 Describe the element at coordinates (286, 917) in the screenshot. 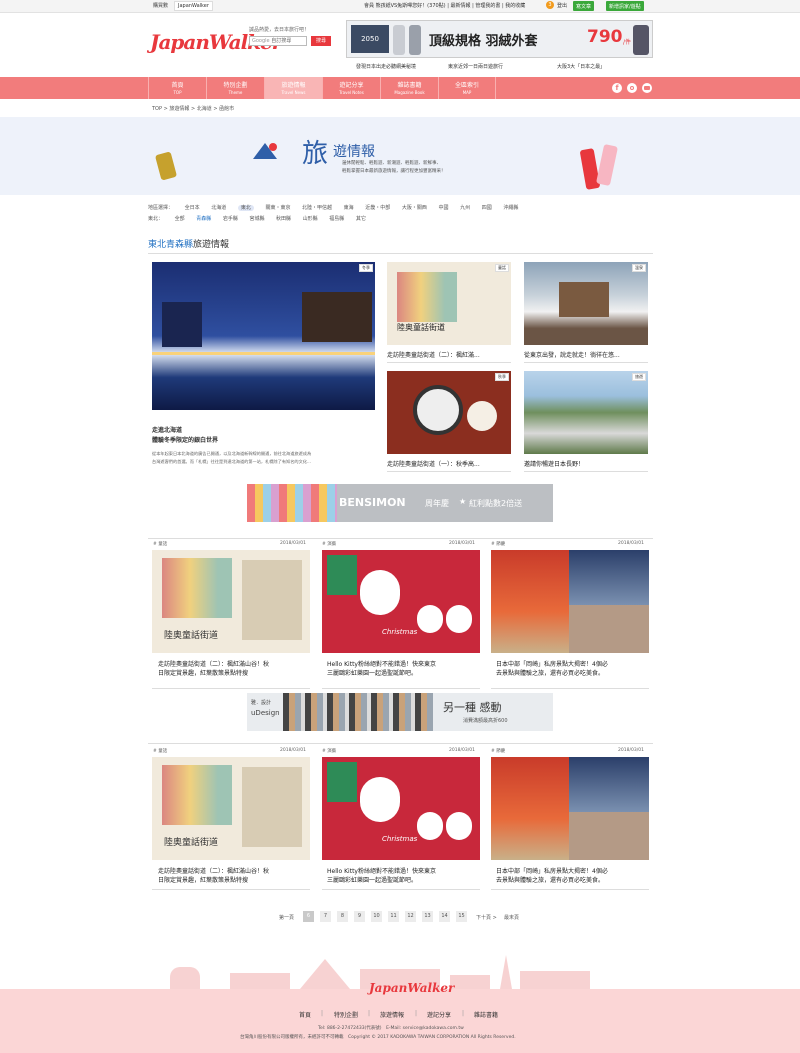

I see `pagination-first: 第一頁` at that location.